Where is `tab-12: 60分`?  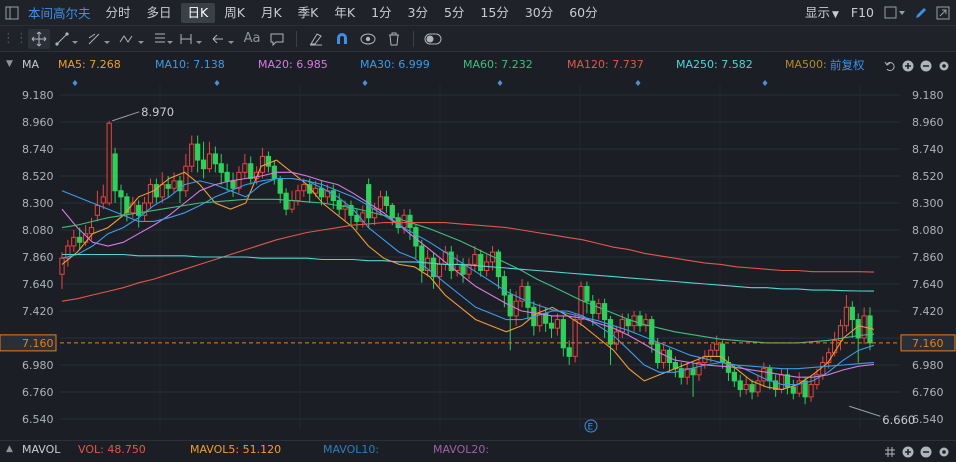
tab-12: 60分 is located at coordinates (583, 13).